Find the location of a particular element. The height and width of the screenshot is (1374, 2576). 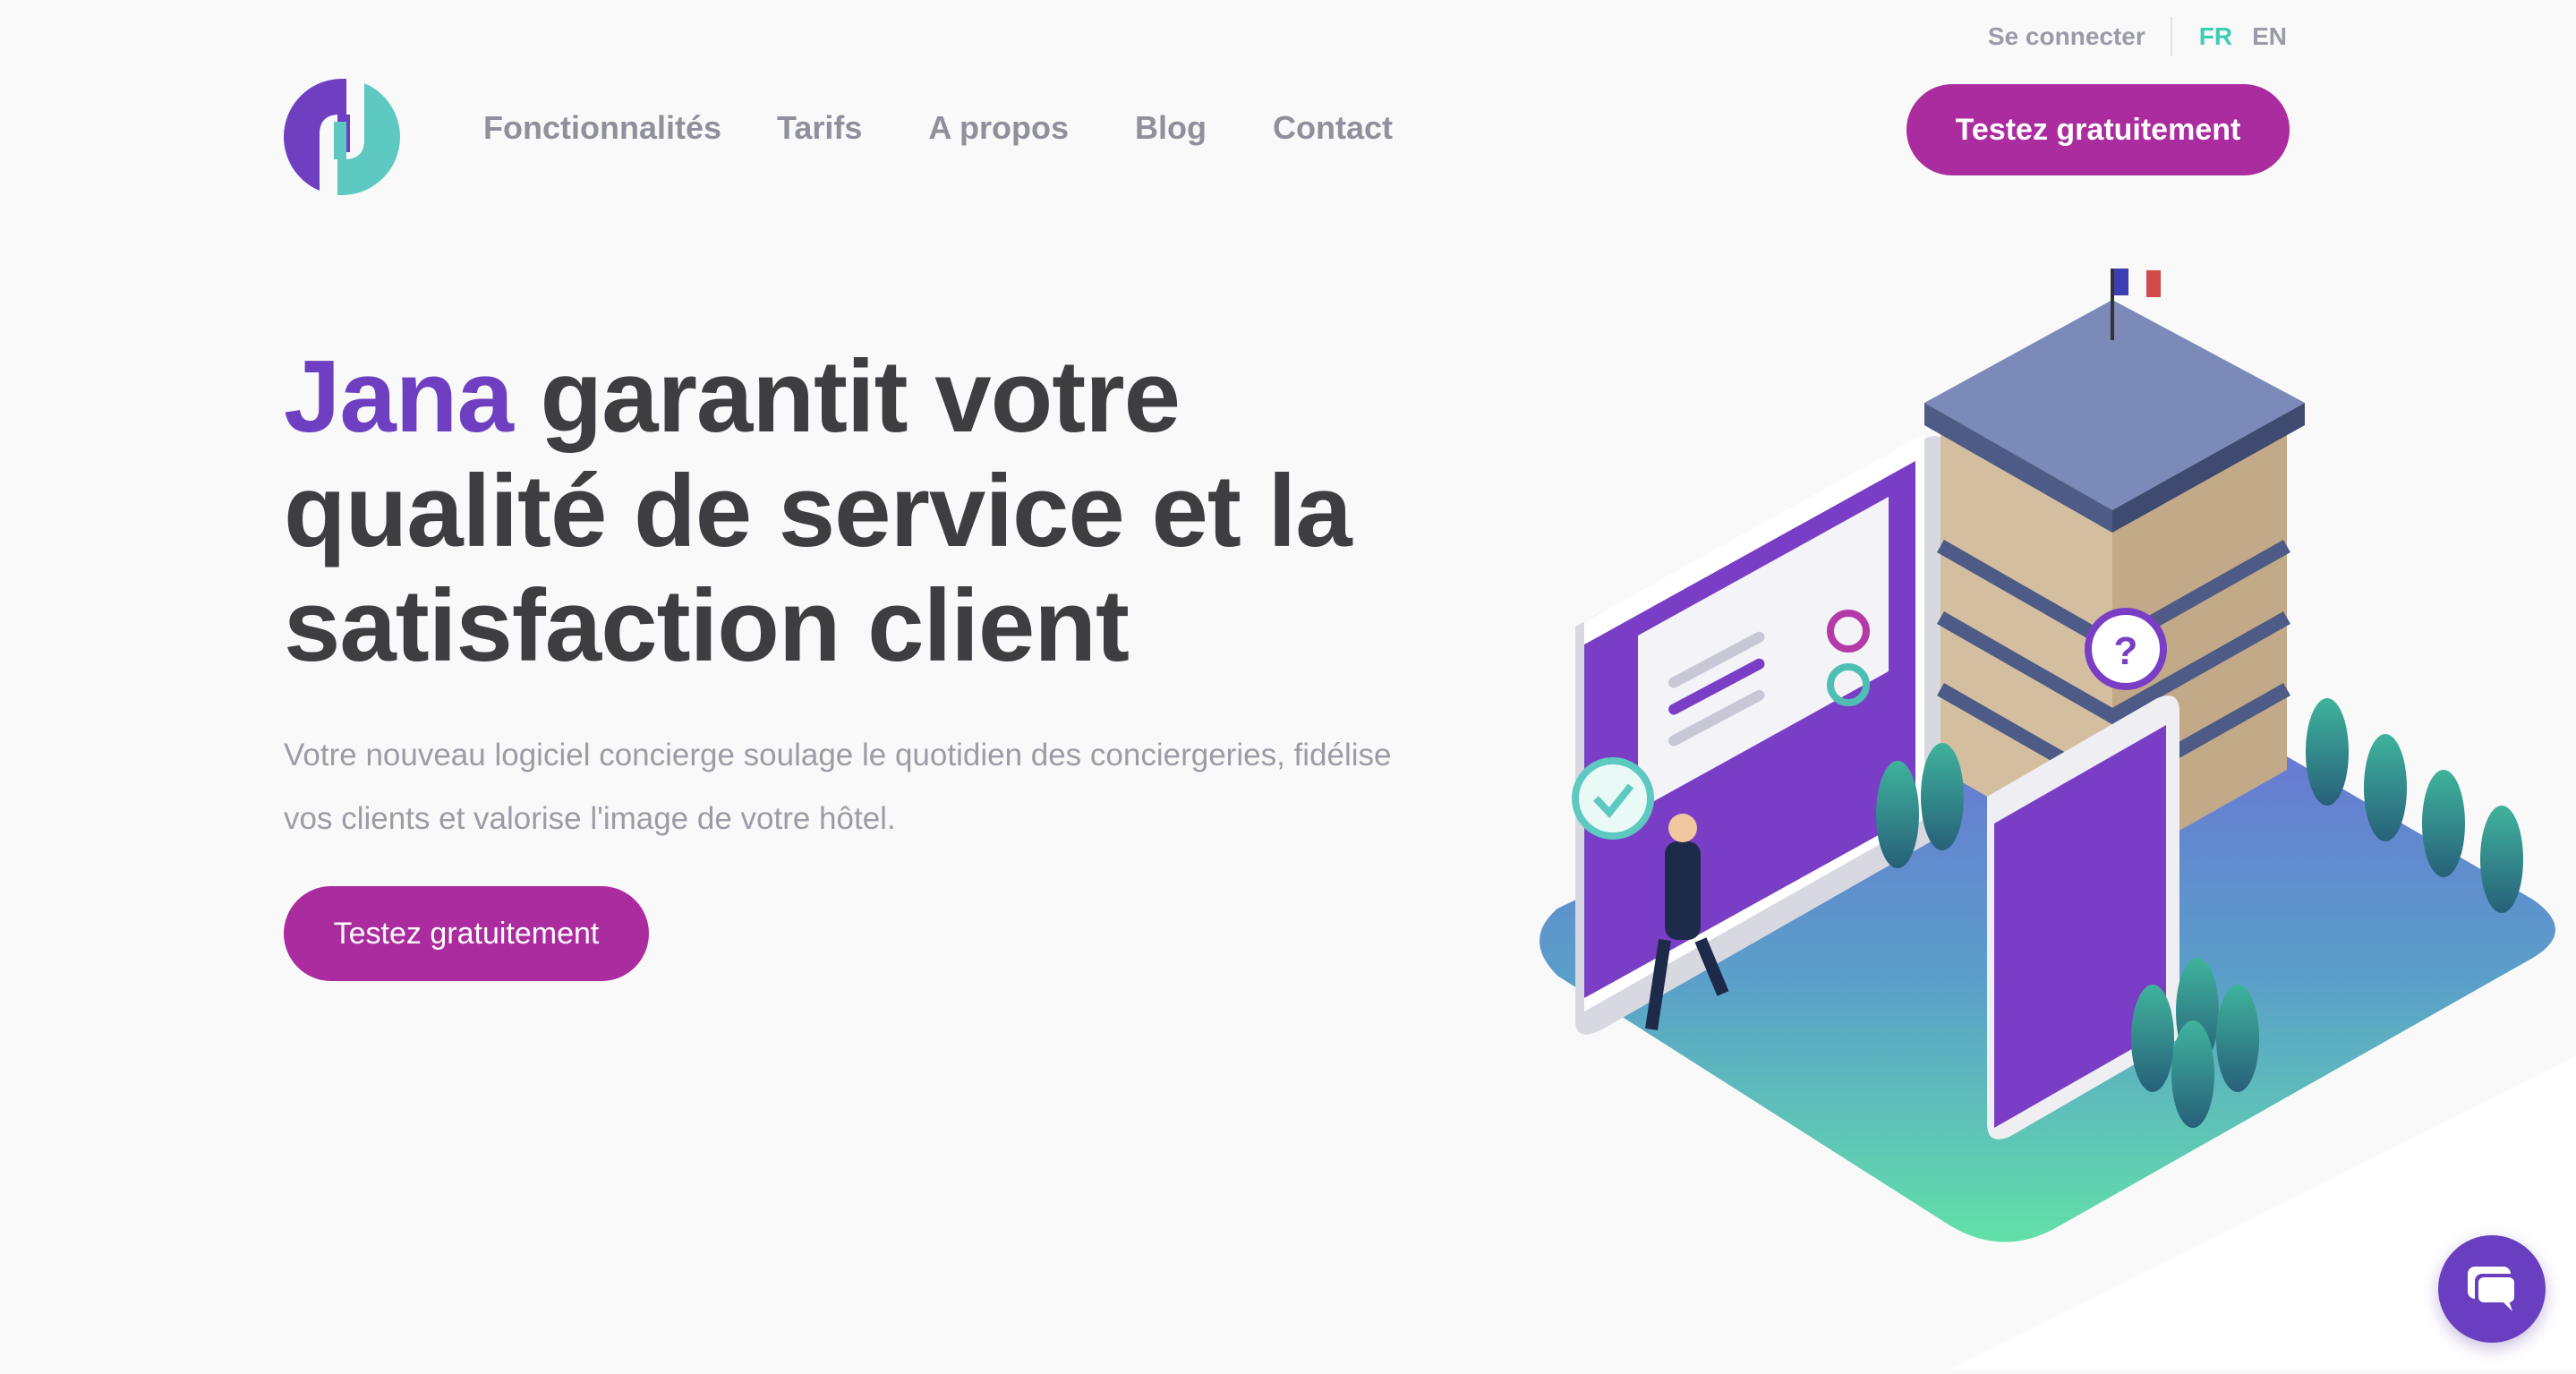

login-link: Se connecter is located at coordinates (2066, 36).